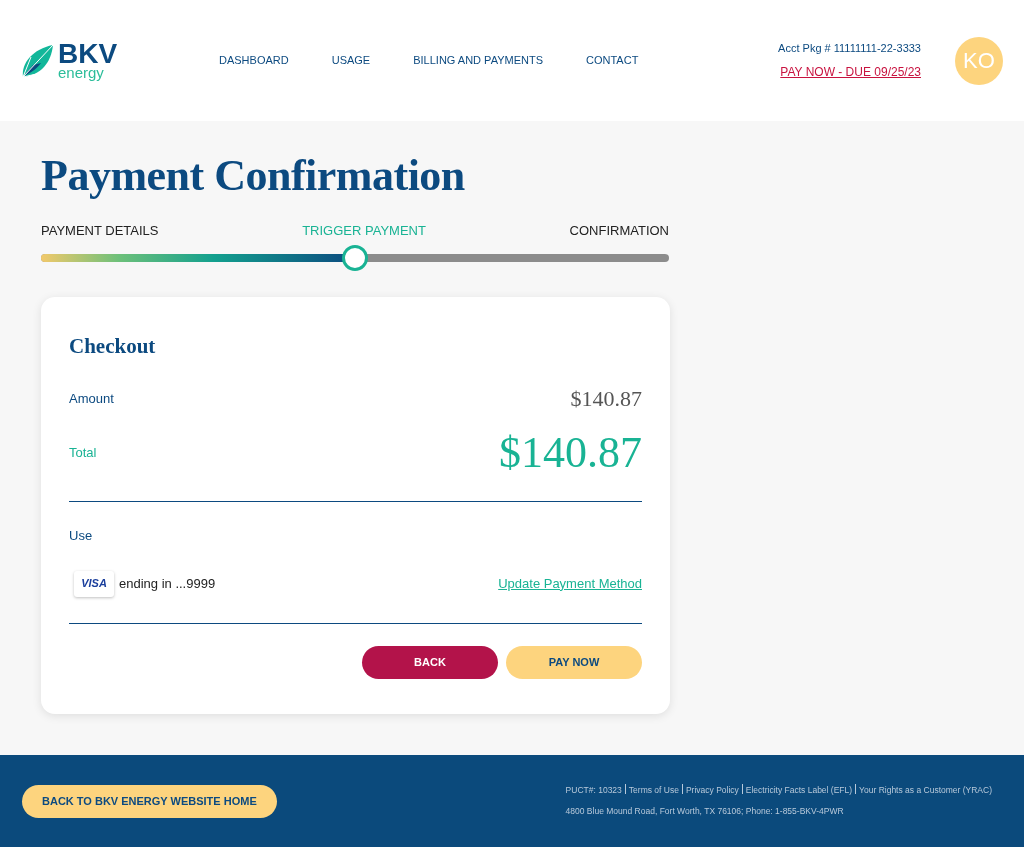  What do you see at coordinates (850, 72) in the screenshot?
I see `pay-now-link: PAY NOW - DUE 09/25/23` at bounding box center [850, 72].